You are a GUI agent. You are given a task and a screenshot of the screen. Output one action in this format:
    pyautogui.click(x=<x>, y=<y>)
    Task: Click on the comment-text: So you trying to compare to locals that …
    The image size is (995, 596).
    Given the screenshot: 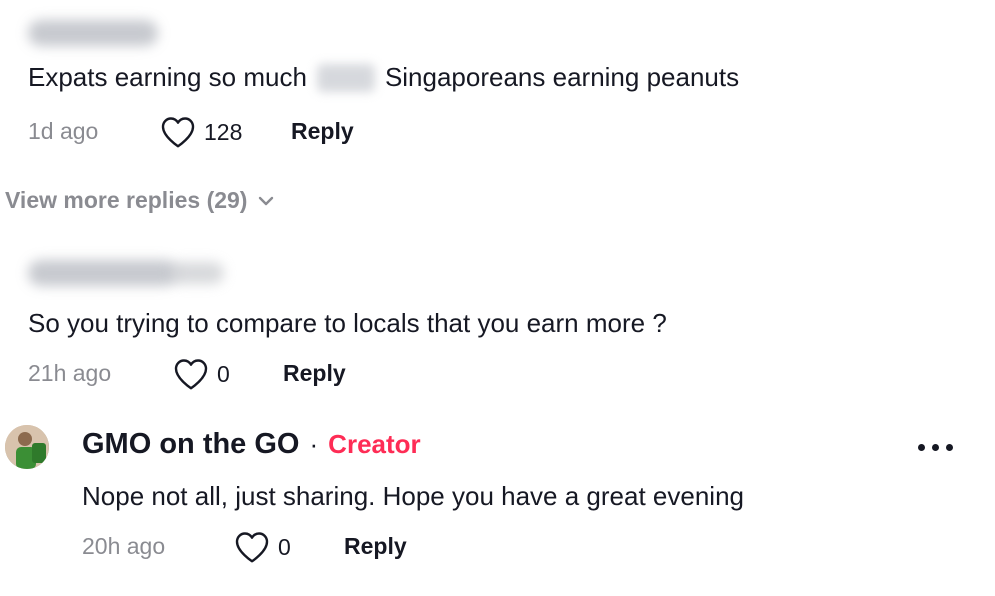 What is the action you would take?
    pyautogui.click(x=347, y=323)
    